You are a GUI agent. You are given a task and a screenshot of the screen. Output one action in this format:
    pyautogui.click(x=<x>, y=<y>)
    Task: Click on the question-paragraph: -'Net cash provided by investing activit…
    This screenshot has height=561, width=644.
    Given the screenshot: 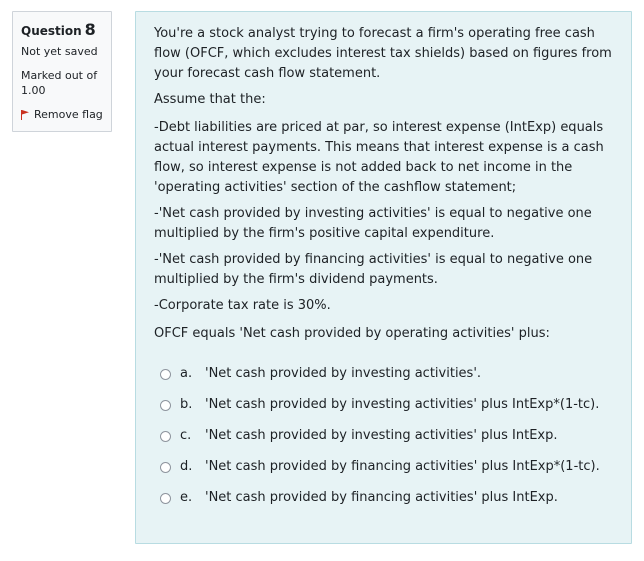 What is the action you would take?
    pyautogui.click(x=373, y=223)
    